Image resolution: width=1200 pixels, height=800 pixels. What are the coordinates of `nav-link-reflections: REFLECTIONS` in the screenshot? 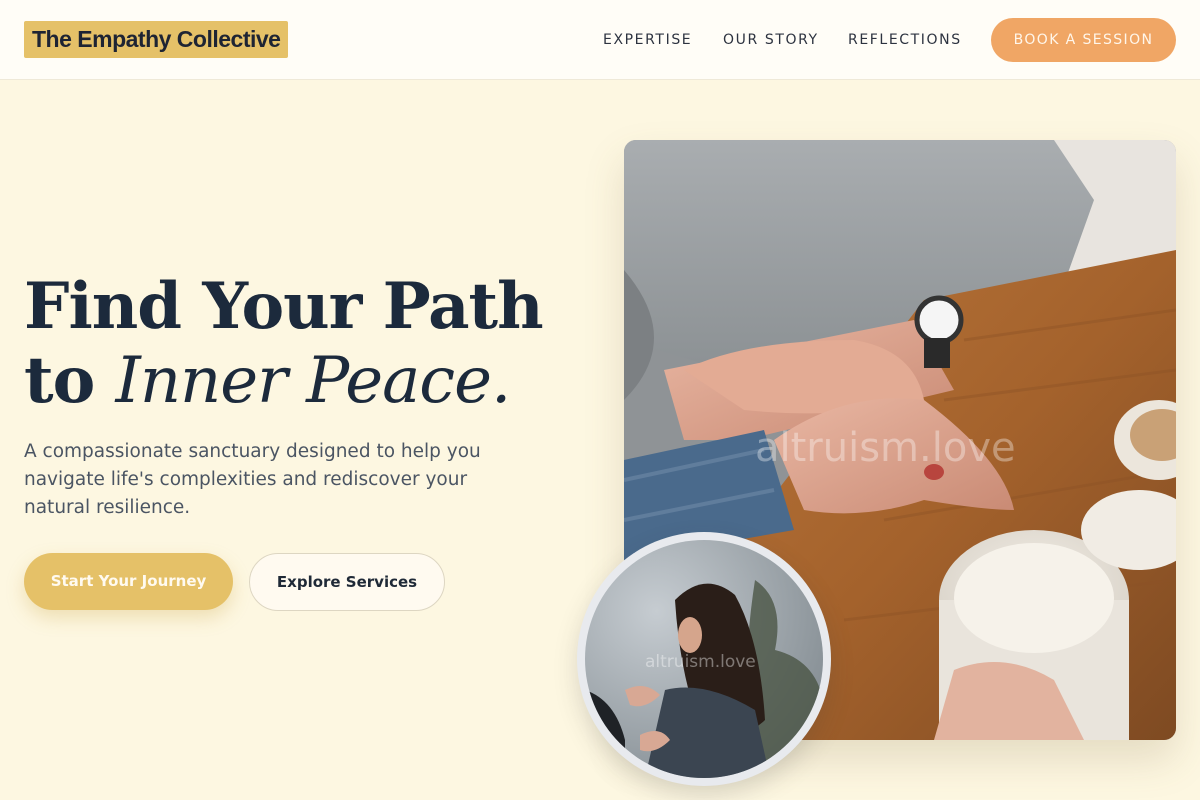 It's located at (905, 40).